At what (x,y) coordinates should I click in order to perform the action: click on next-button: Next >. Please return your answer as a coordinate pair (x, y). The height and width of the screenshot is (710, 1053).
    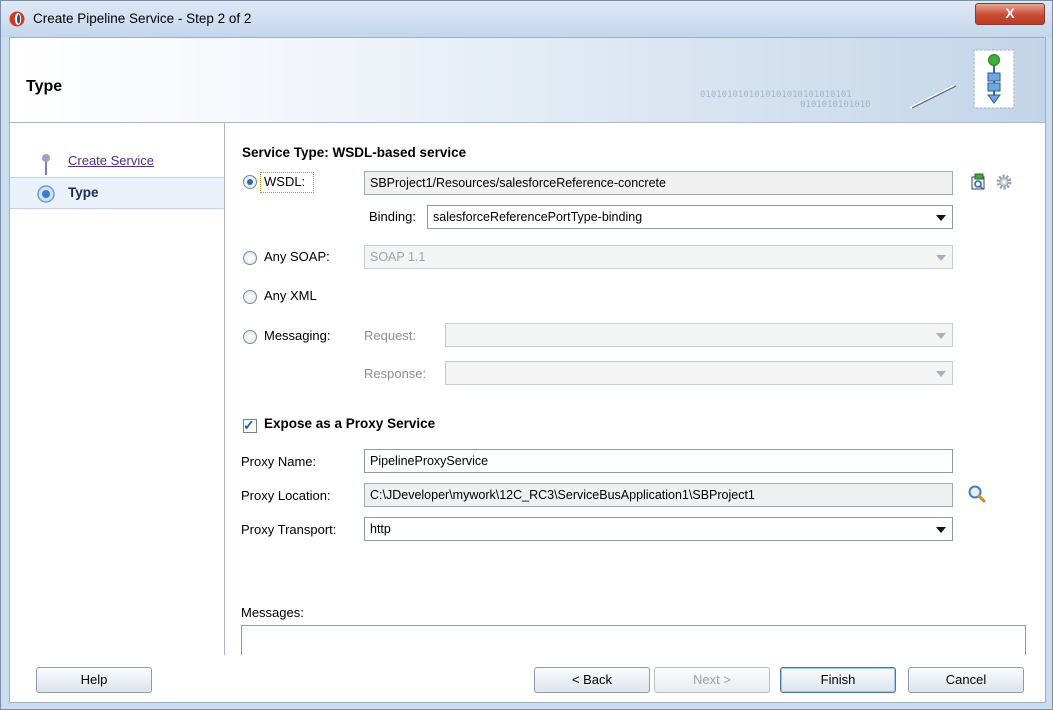
    Looking at the image, I should click on (712, 680).